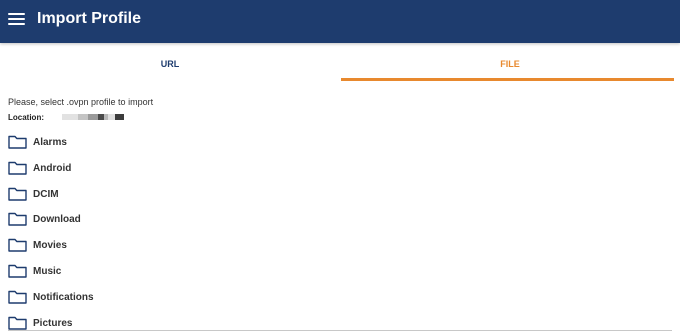 The width and height of the screenshot is (680, 335). What do you see at coordinates (340, 297) in the screenshot?
I see `folder-item-notifications: Notifications` at bounding box center [340, 297].